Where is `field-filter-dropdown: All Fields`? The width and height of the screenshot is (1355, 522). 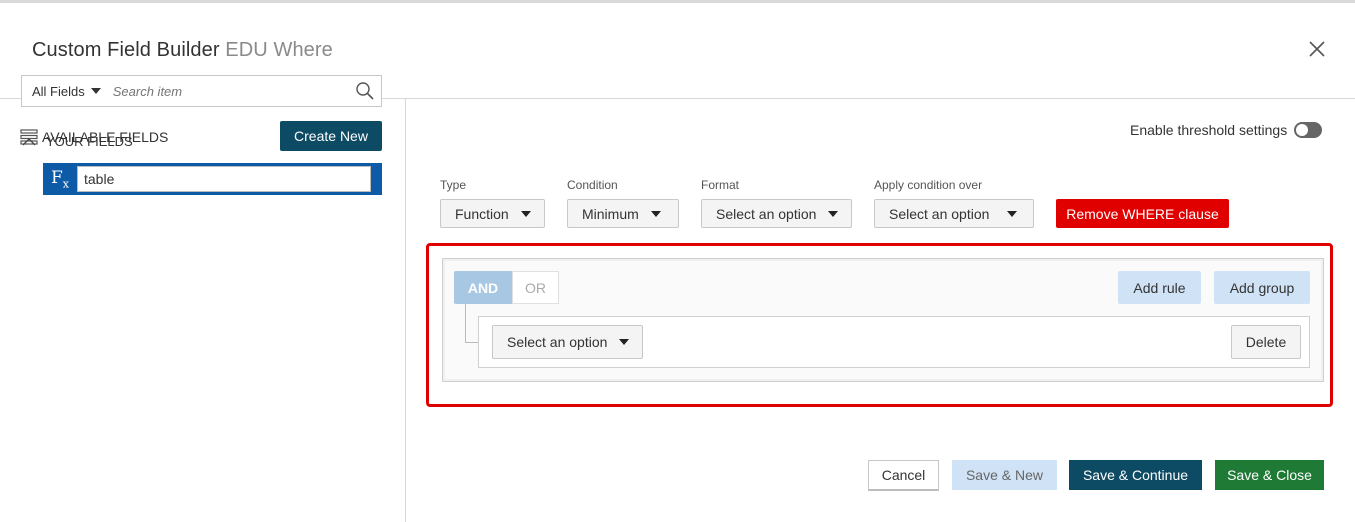
field-filter-dropdown: All Fields is located at coordinates (61, 91).